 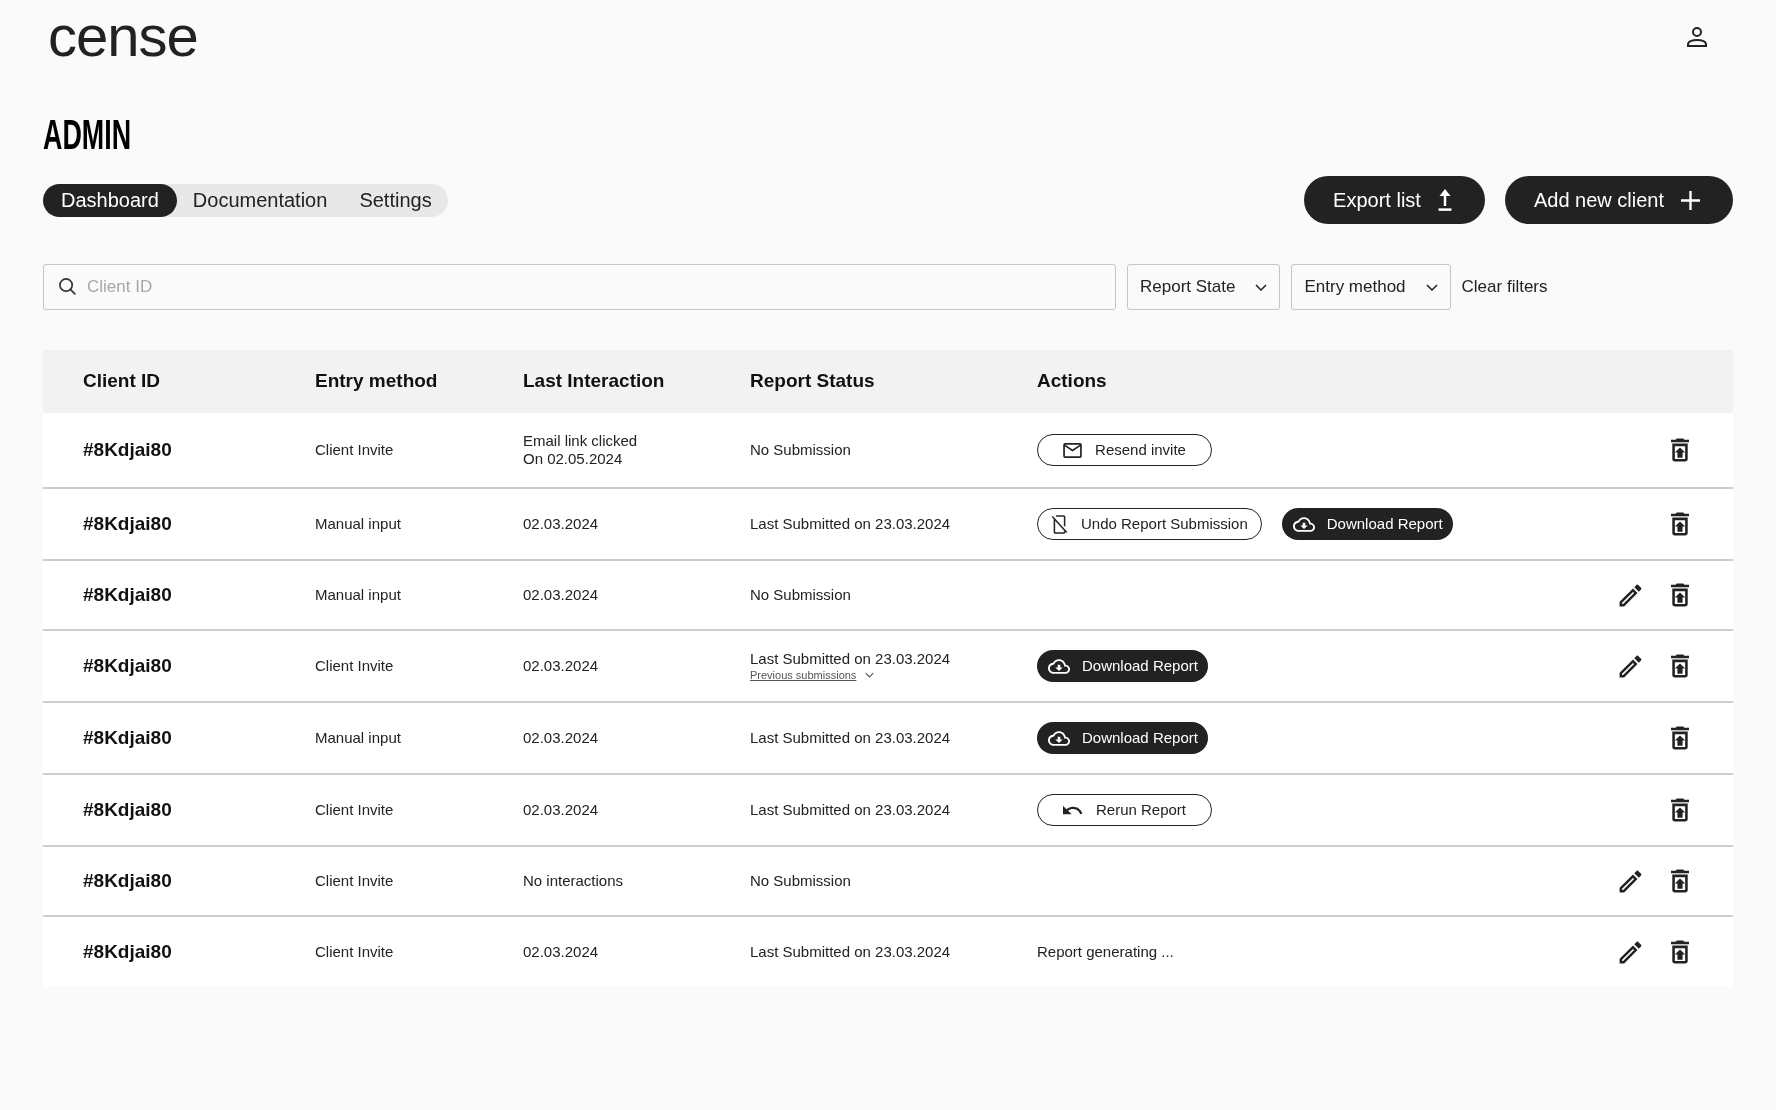 What do you see at coordinates (1697, 37) in the screenshot?
I see `user-icon` at bounding box center [1697, 37].